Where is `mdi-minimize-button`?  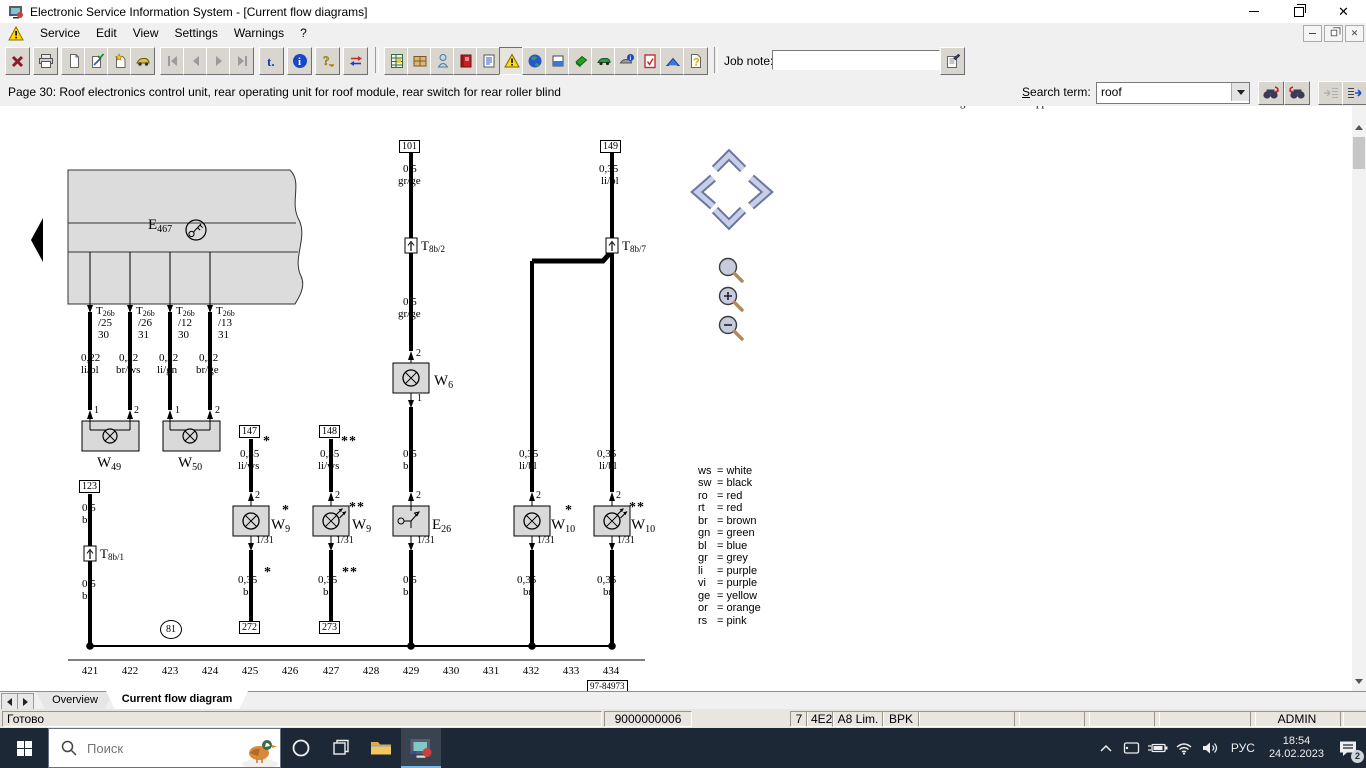 mdi-minimize-button is located at coordinates (1312, 33).